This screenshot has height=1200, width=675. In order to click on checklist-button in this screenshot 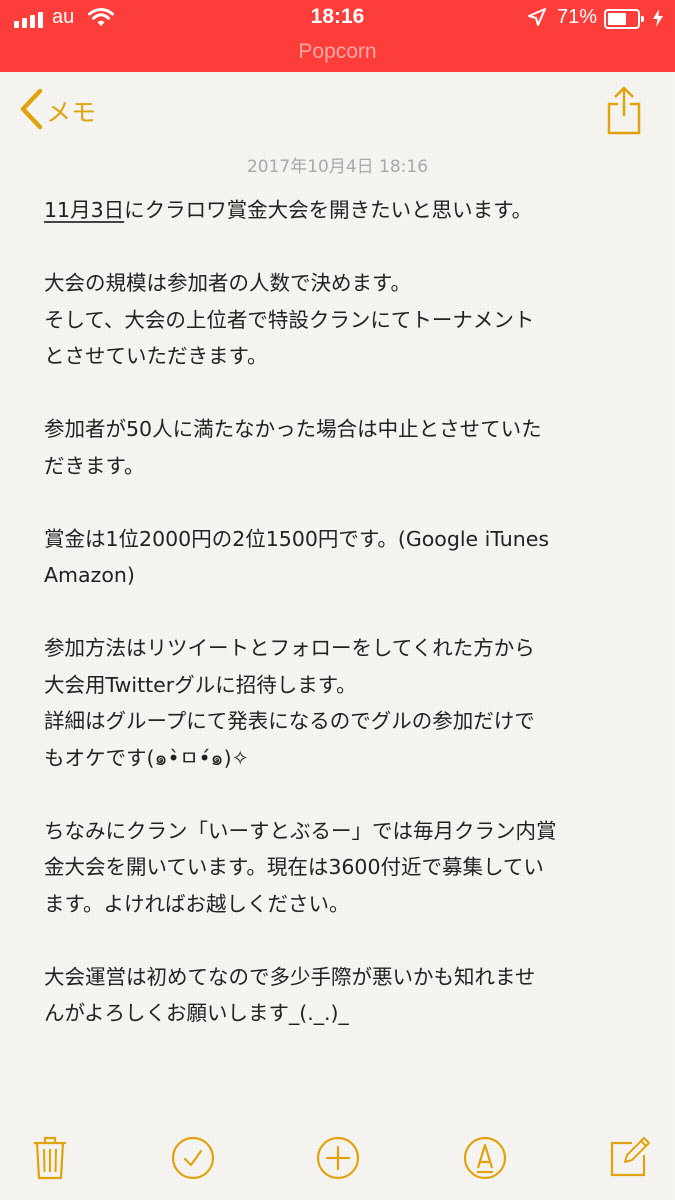, I will do `click(193, 1160)`.